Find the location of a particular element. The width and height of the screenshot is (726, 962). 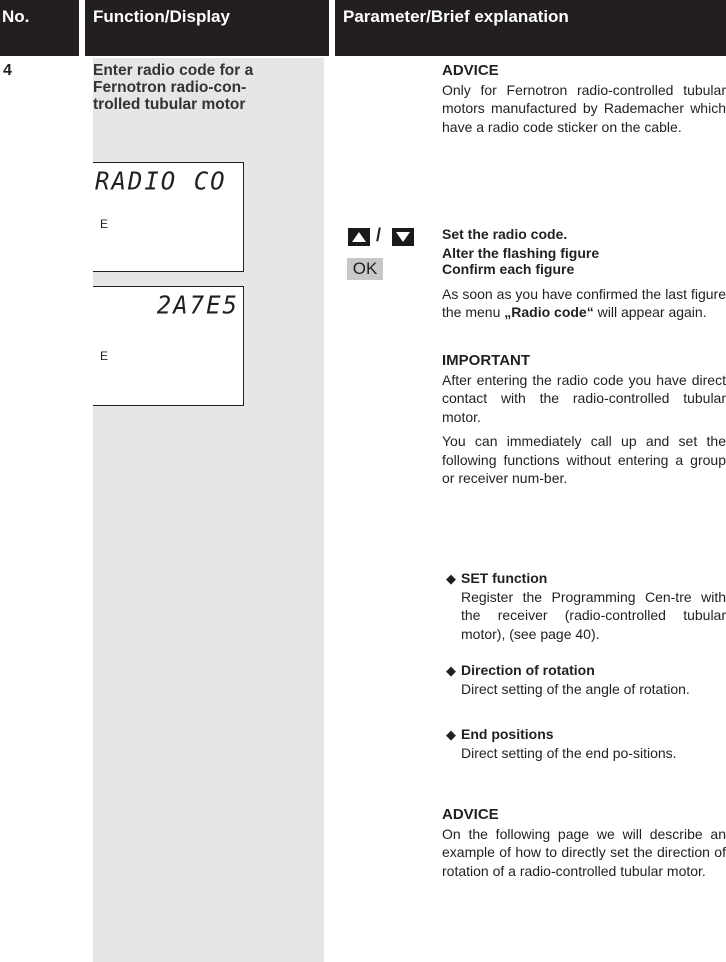

bullet-title: Direction of rotation is located at coordinates (528, 670).